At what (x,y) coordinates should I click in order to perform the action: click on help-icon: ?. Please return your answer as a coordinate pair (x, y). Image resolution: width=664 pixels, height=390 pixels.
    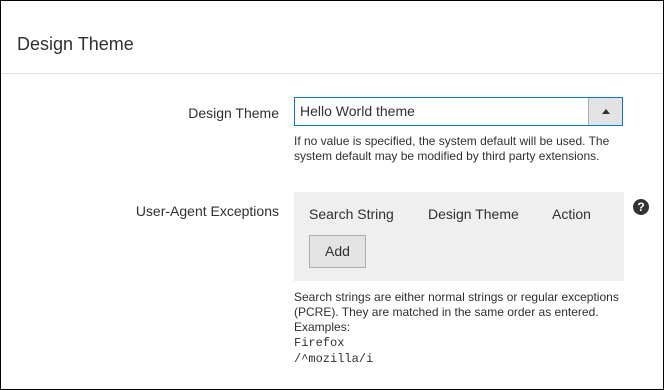
    Looking at the image, I should click on (641, 207).